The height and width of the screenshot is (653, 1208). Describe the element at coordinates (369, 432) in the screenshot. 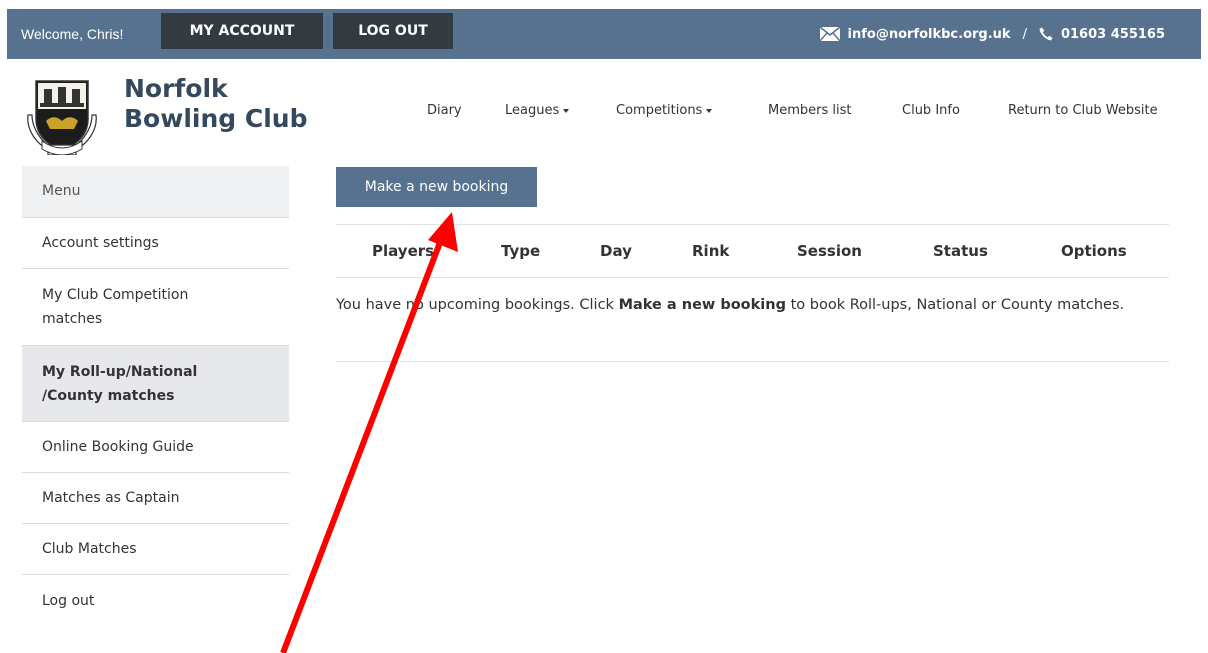

I see `annotation-arrow-icon` at that location.